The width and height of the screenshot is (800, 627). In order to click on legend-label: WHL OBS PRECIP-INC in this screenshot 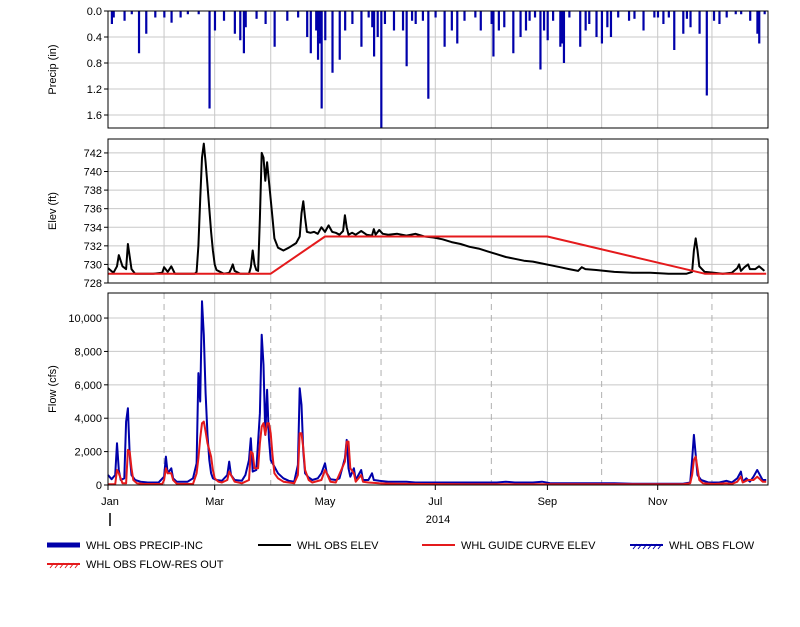, I will do `click(144, 546)`.